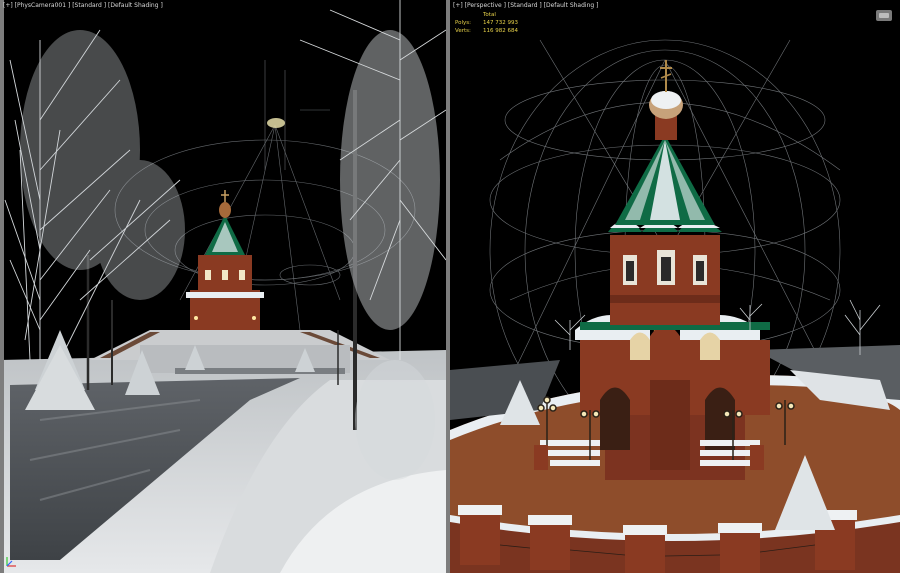 Image resolution: width=900 pixels, height=573 pixels. What do you see at coordinates (500, 23) in the screenshot?
I see `polys-value: 147 732 993` at bounding box center [500, 23].